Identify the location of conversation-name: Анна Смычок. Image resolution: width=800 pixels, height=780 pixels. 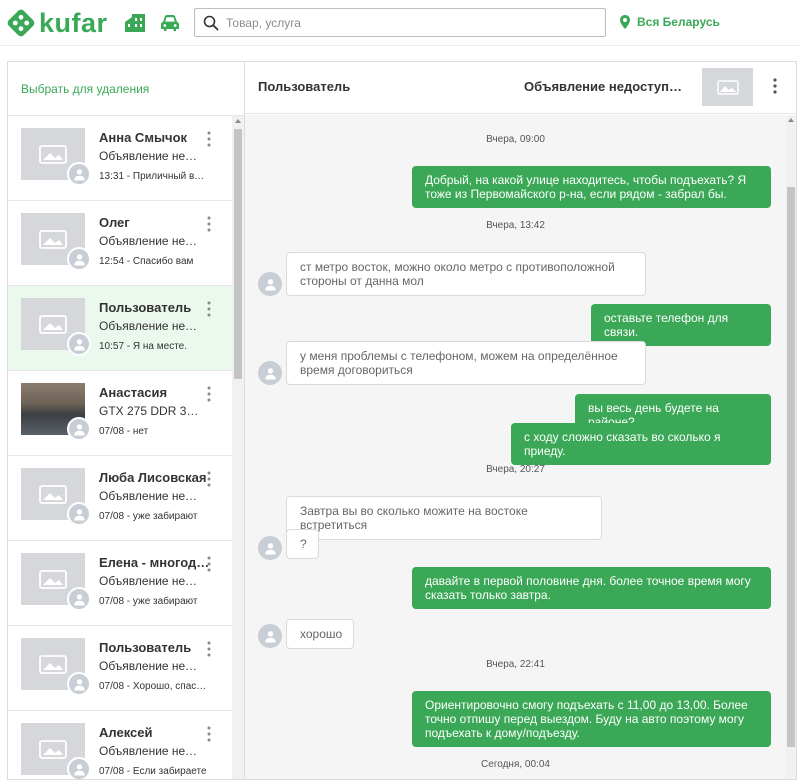
(143, 137).